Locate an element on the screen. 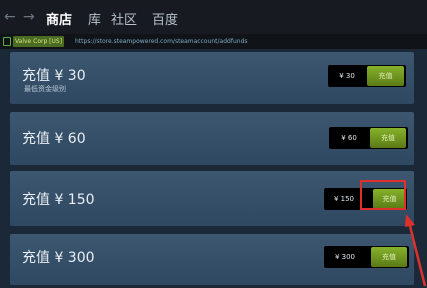 The image size is (427, 288). fund-option-title: 充值 ¥ 150 is located at coordinates (58, 200).